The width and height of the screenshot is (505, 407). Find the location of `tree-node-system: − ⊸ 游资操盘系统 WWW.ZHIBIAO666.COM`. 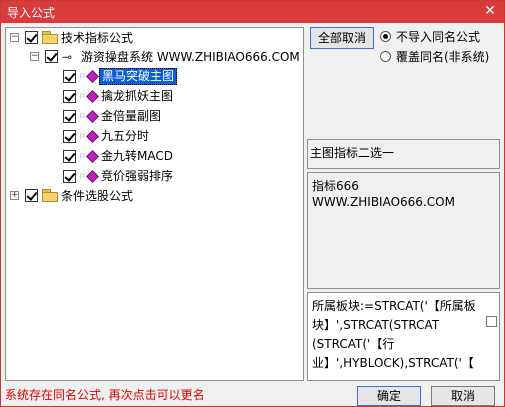

tree-node-system: − ⊸ 游资操盘系统 WWW.ZHIBIAO666.COM is located at coordinates (154, 57).